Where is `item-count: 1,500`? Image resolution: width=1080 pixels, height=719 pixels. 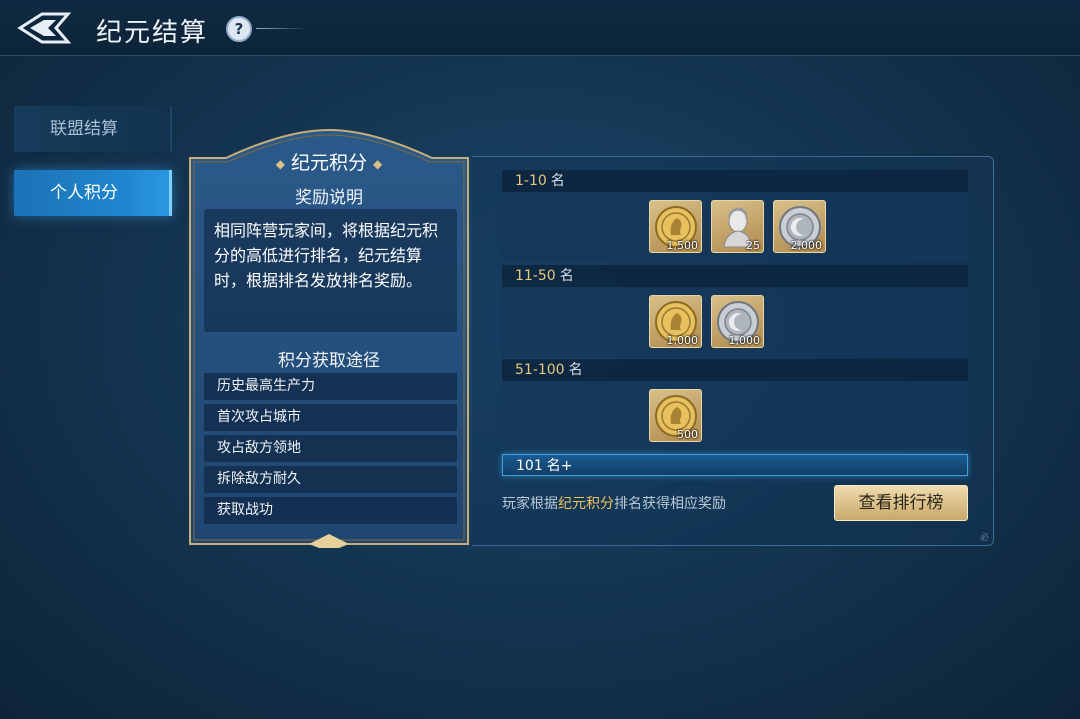
item-count: 1,500 is located at coordinates (682, 245).